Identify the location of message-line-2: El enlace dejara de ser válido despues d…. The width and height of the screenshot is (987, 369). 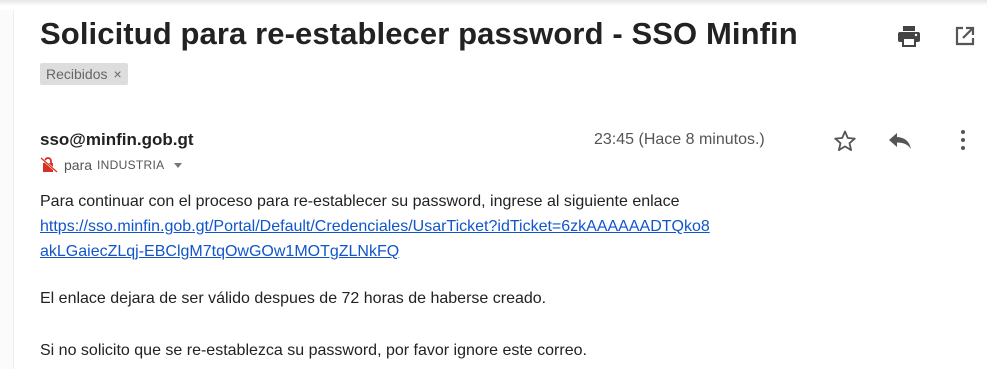
(293, 298).